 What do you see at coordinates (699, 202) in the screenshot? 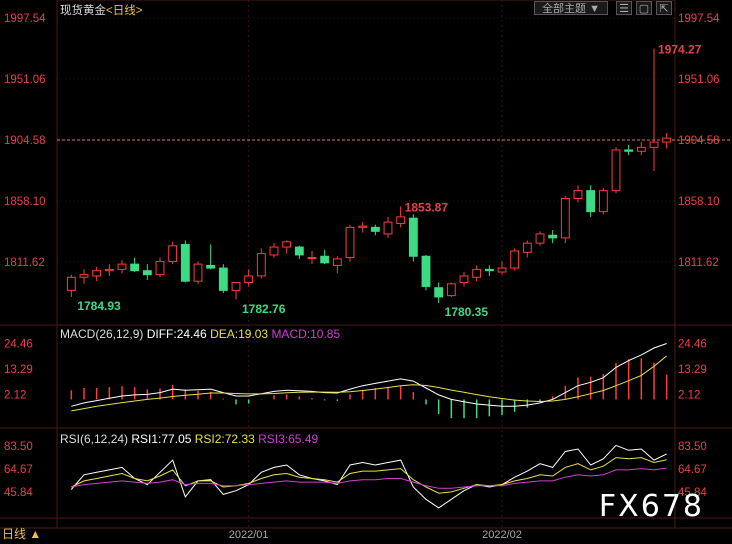
I see `y-tick-label-right: 1858.10` at bounding box center [699, 202].